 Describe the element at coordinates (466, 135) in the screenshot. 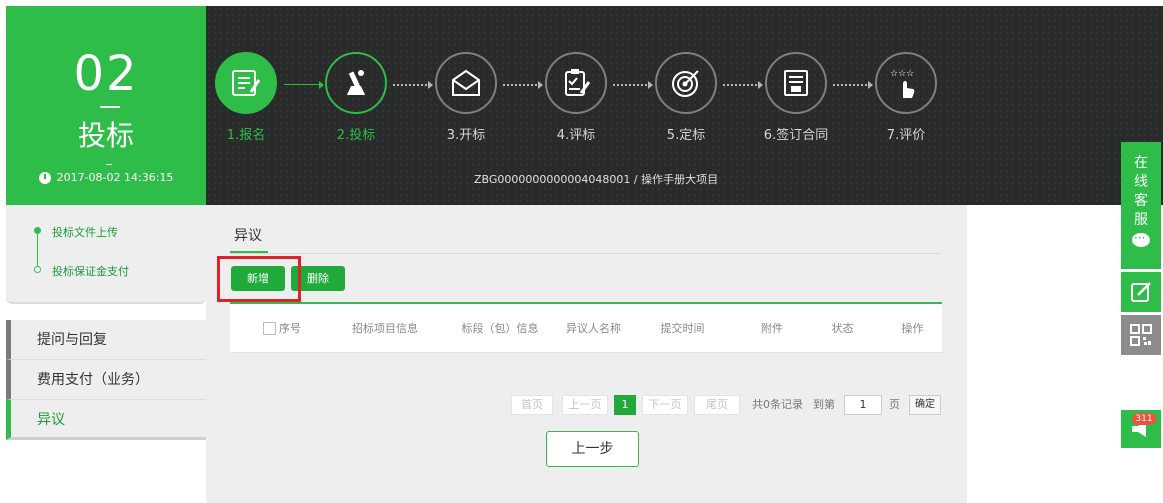

I see `step-label: 3.开标` at that location.